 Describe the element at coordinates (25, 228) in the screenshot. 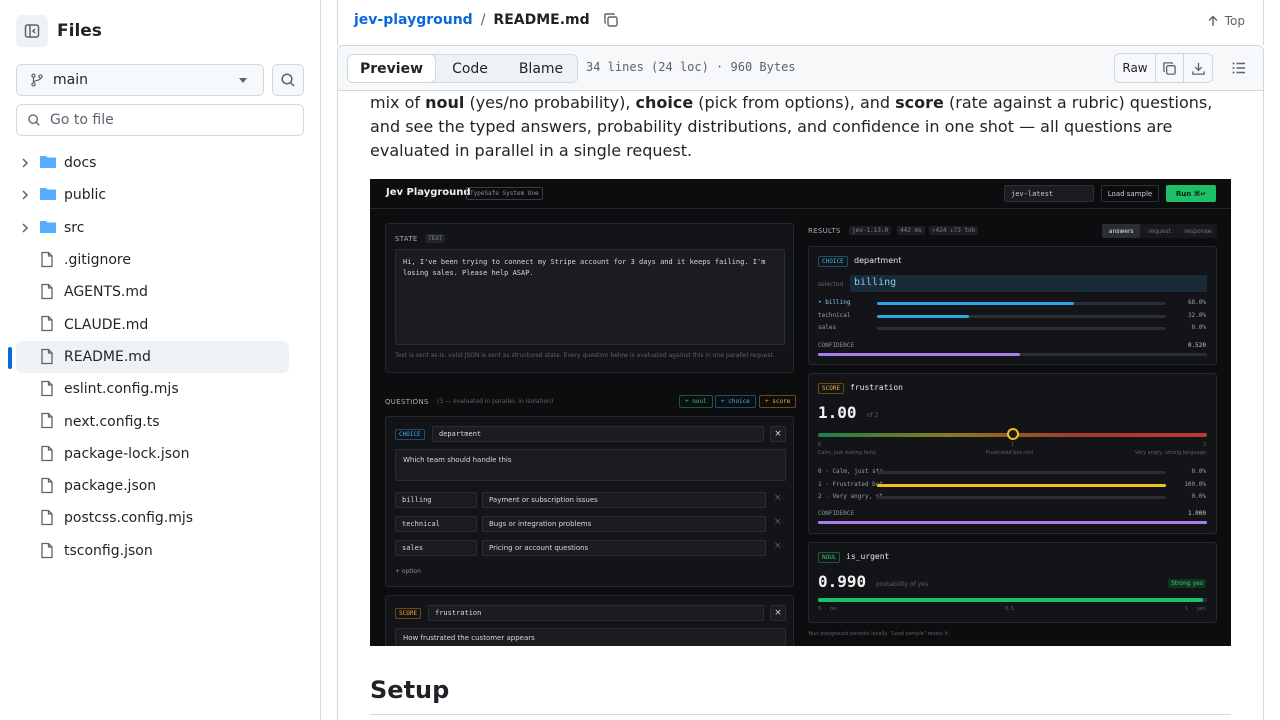

I see `chevron-right-icon` at that location.